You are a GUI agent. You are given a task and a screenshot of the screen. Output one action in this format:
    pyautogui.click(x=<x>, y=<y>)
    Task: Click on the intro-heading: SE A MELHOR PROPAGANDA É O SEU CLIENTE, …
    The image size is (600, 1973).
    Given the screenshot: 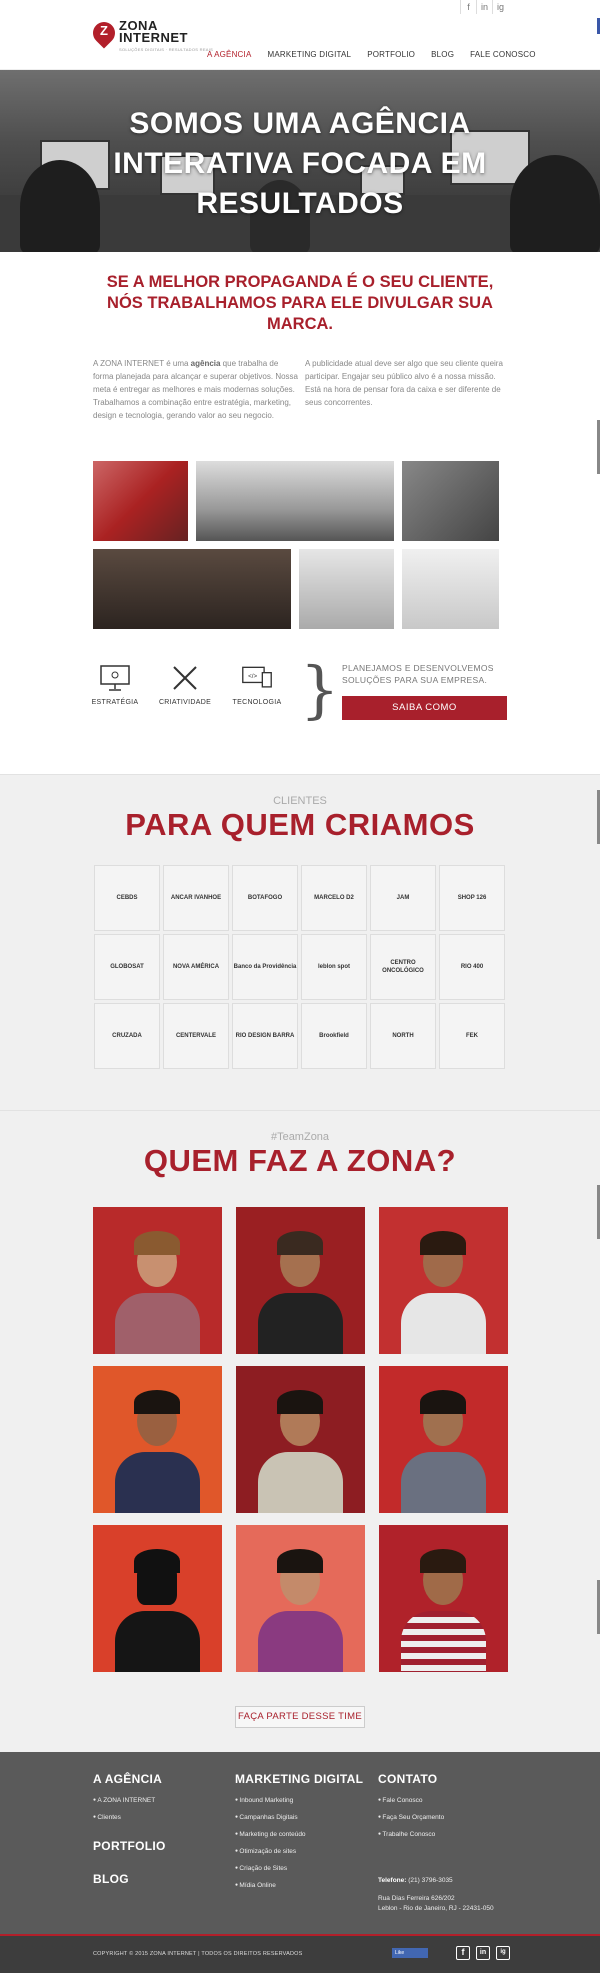 What is the action you would take?
    pyautogui.click(x=300, y=303)
    